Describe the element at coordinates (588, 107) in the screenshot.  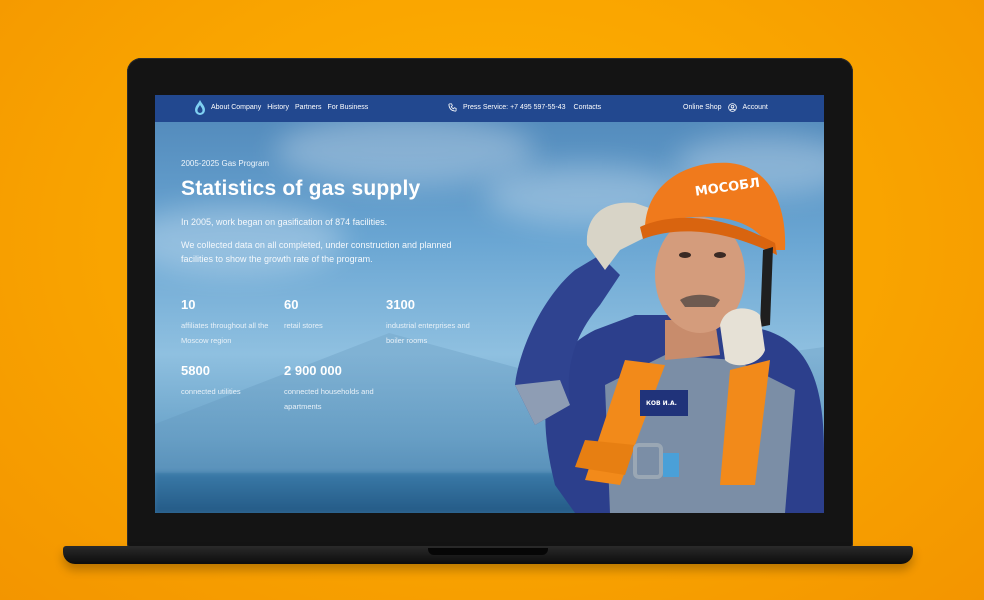
I see `contacts-link: Contacts` at that location.